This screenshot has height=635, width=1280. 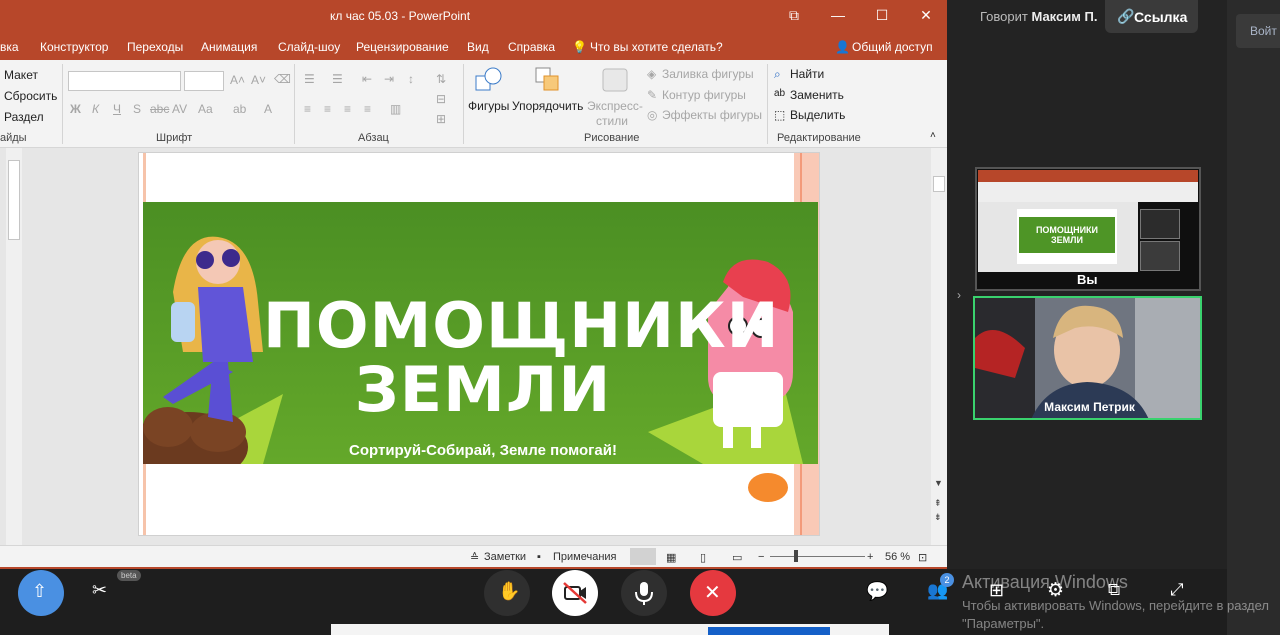 What do you see at coordinates (95, 109) in the screenshot?
I see `italic-icon: К` at bounding box center [95, 109].